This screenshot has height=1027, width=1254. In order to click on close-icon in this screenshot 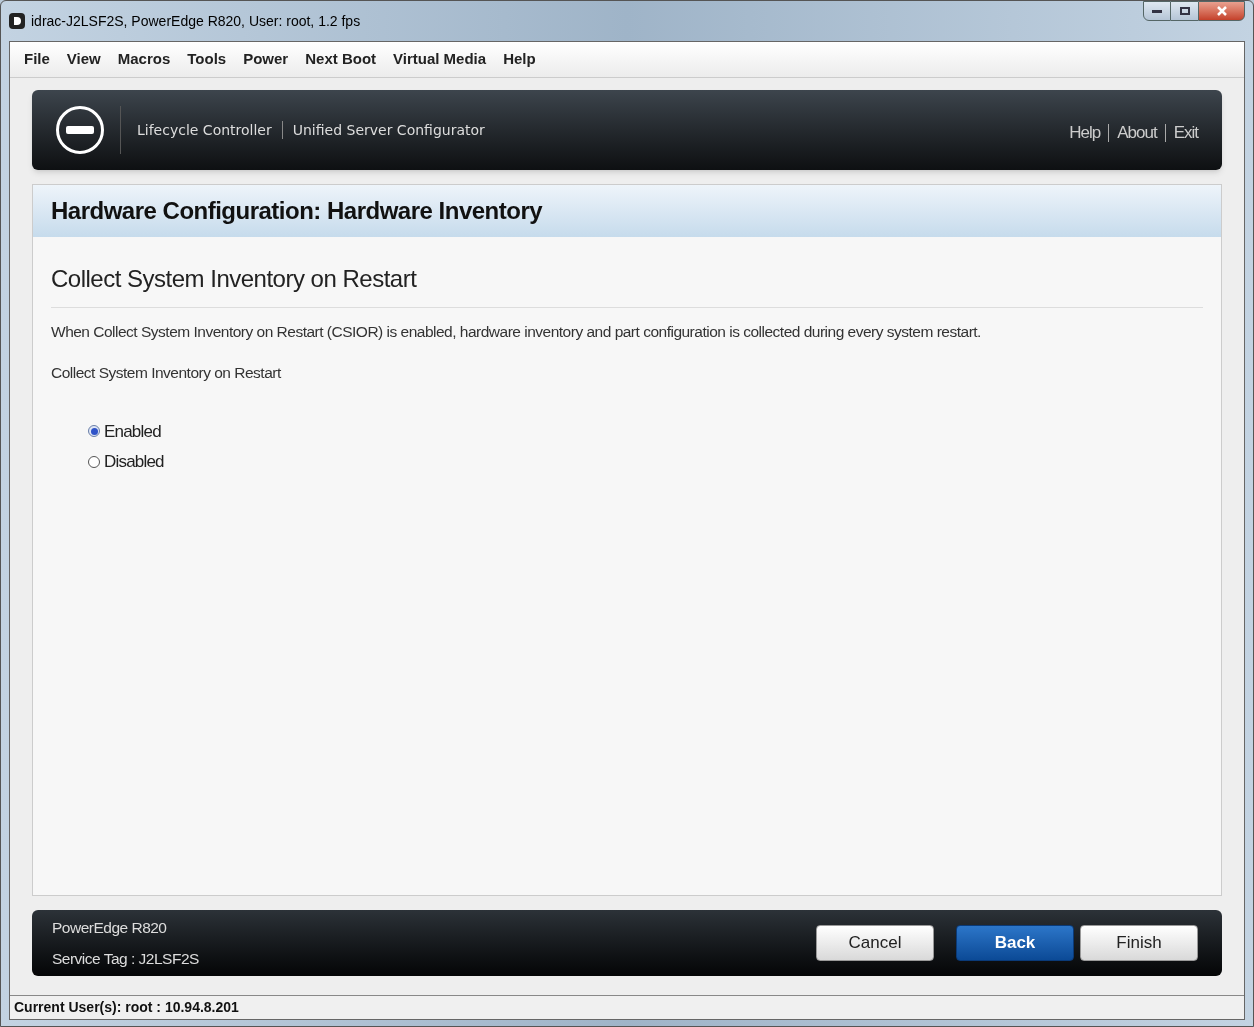, I will do `click(1221, 11)`.